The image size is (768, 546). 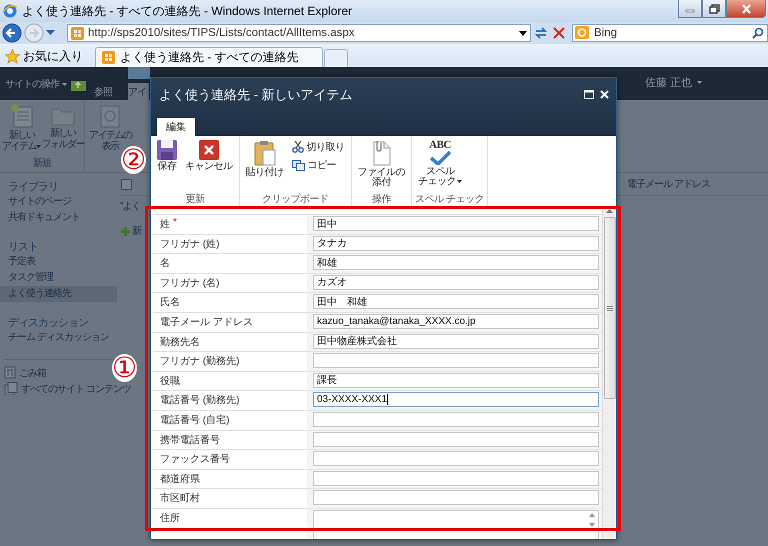 I want to click on group-label: スペル チェック, so click(x=449, y=199).